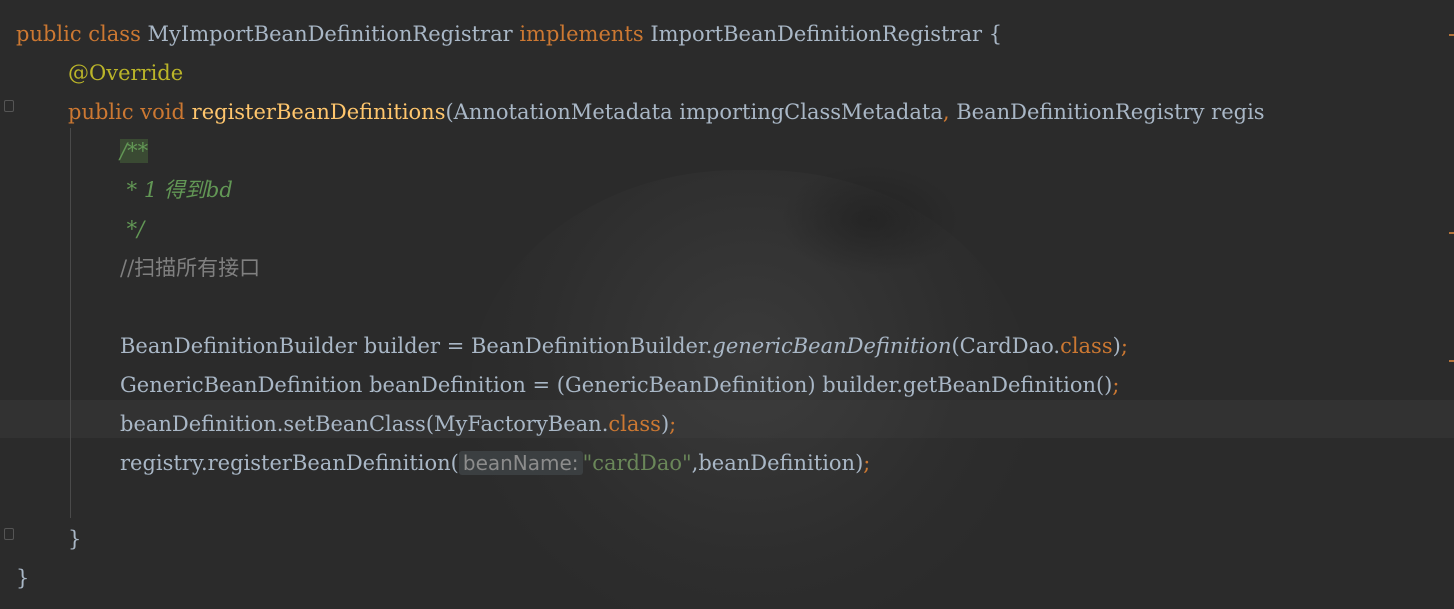 The image size is (1454, 609). I want to click on code-line-5: * 1 得到bd, so click(176, 190).